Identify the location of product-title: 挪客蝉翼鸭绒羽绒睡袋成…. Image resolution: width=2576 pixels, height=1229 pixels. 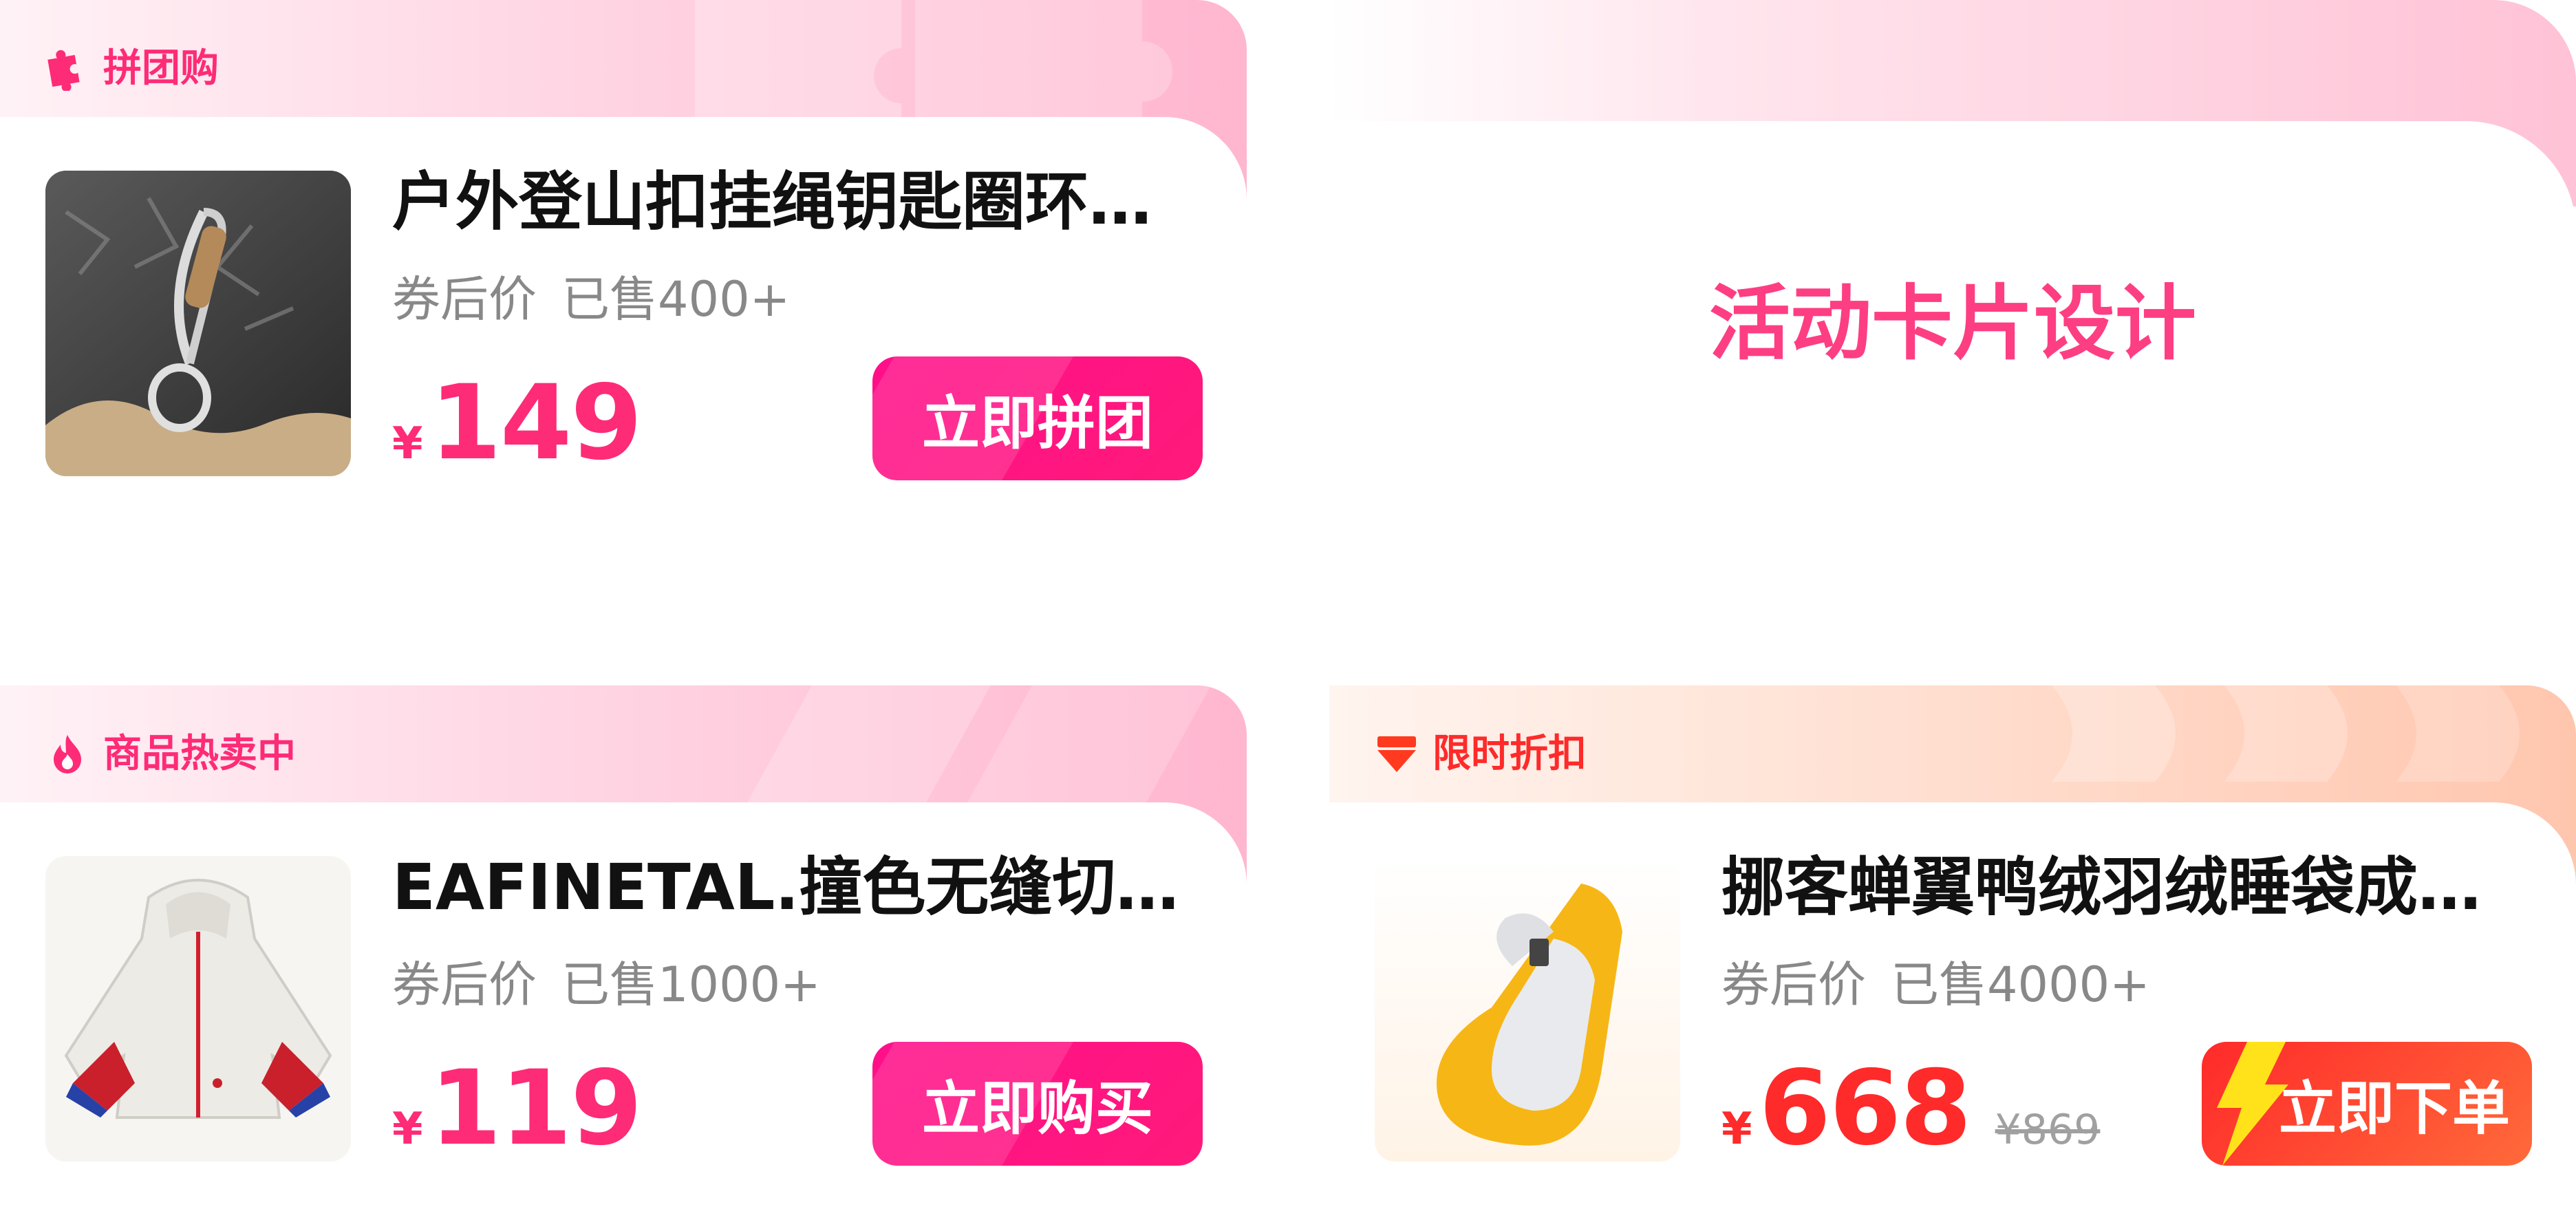
(2127, 887).